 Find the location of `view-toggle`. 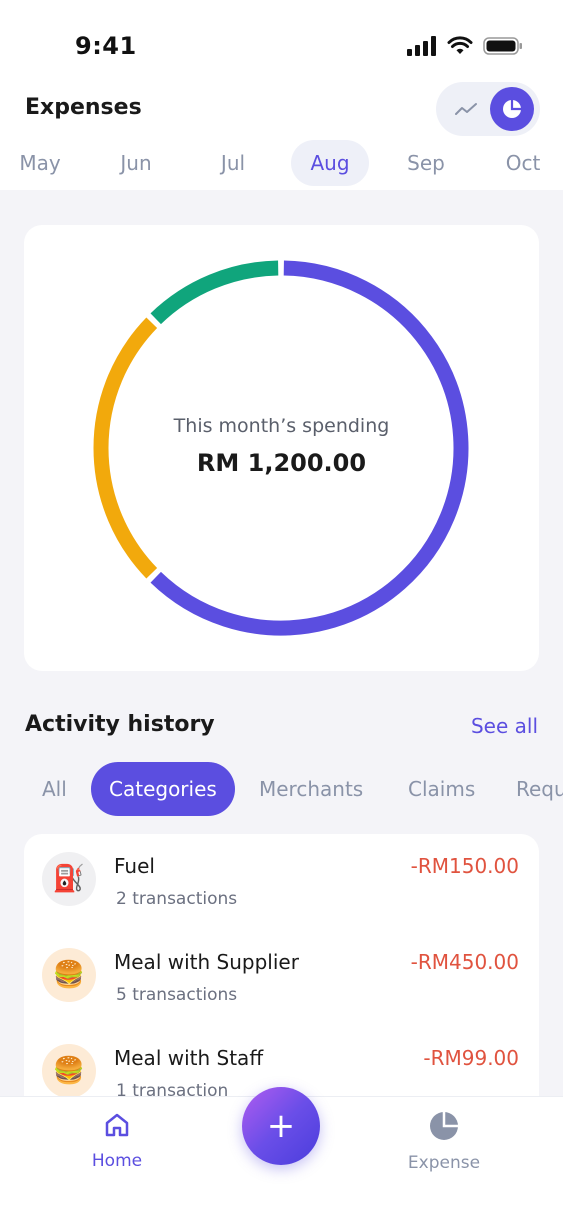

view-toggle is located at coordinates (488, 109).